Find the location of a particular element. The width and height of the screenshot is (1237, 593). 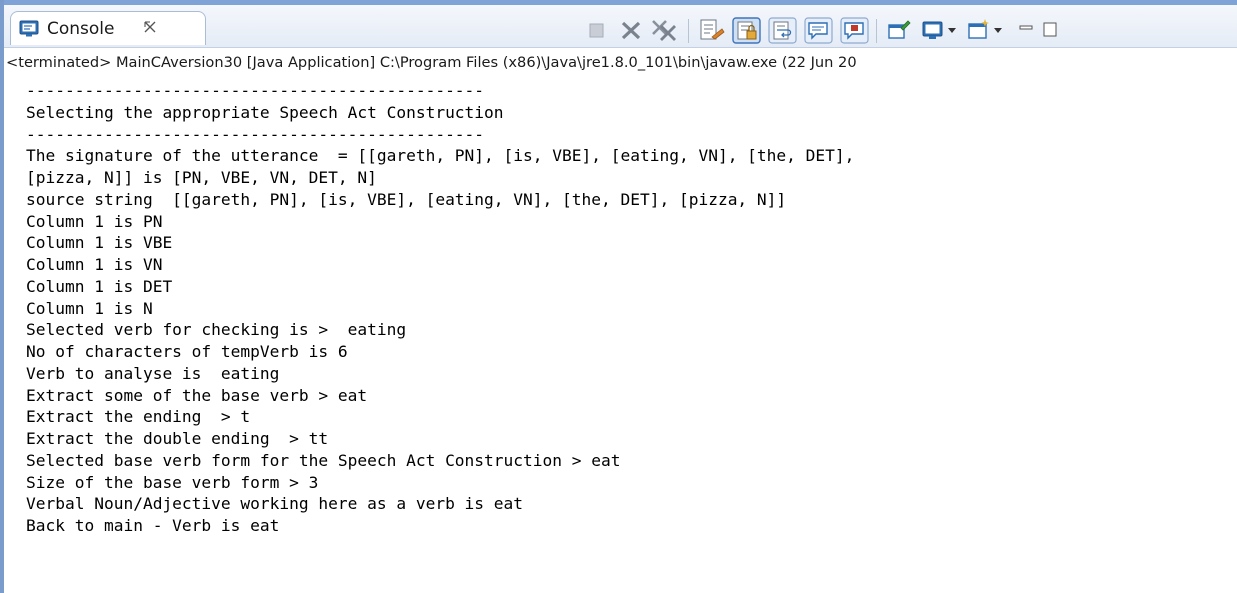

clear-console-button is located at coordinates (712, 30).